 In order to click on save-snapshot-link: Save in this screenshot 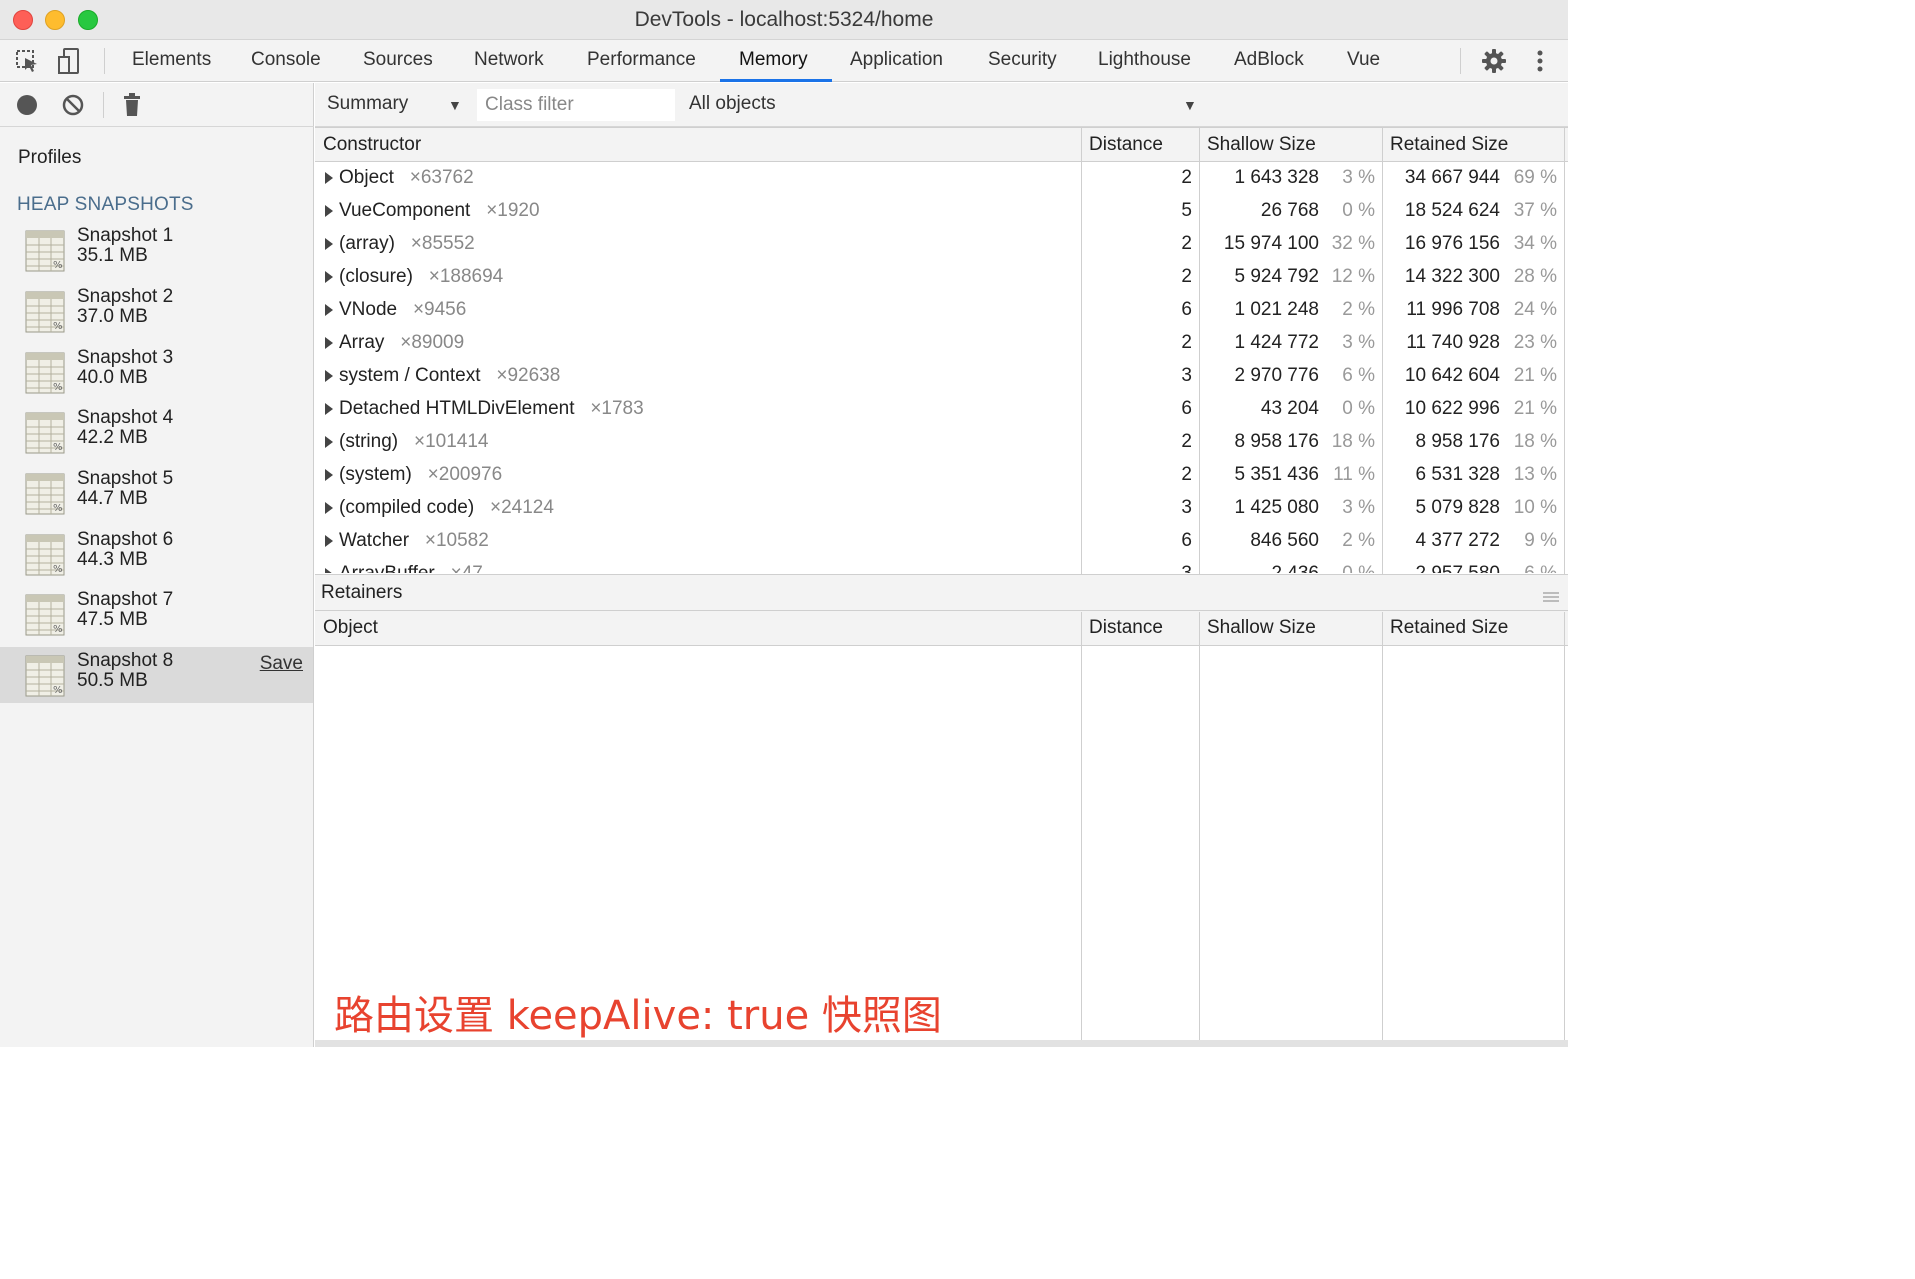, I will do `click(281, 664)`.